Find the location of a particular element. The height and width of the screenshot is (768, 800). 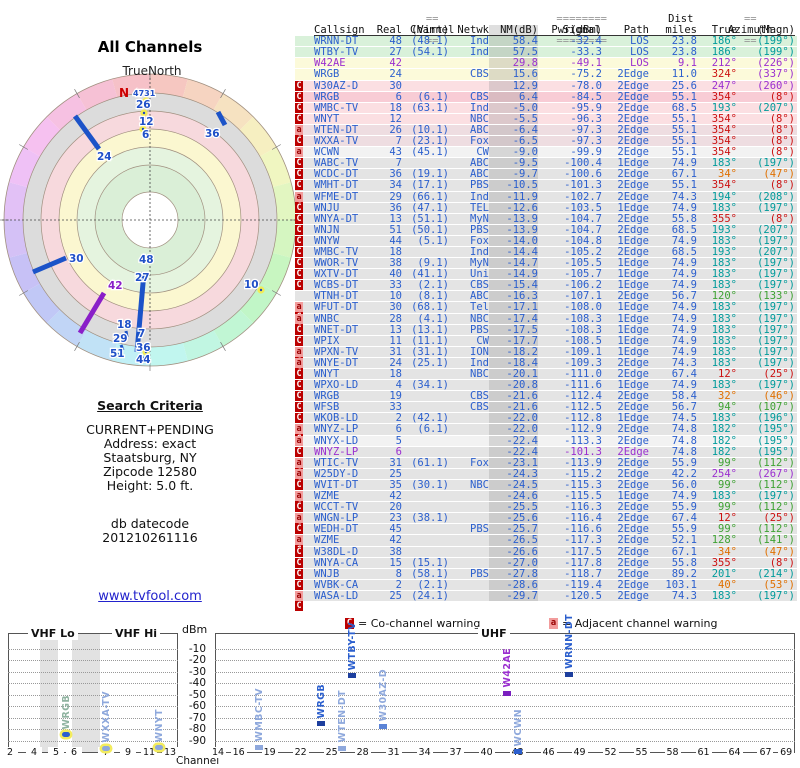

power-cell: -49.1 is located at coordinates (586, 63).